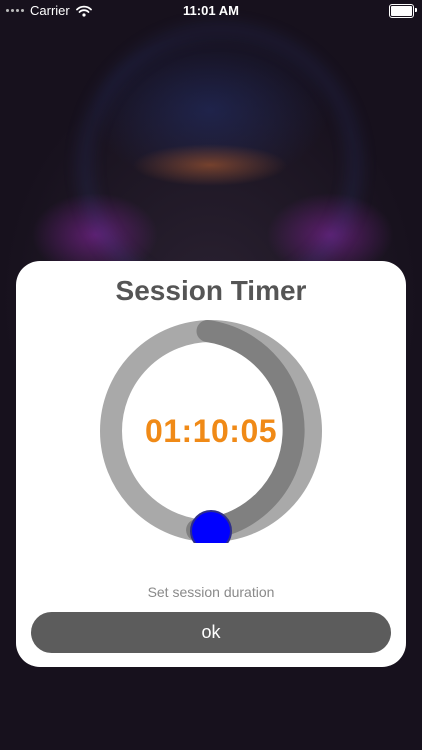 The image size is (422, 750). Describe the element at coordinates (211, 430) in the screenshot. I see `timer-value: 01:10:05` at that location.